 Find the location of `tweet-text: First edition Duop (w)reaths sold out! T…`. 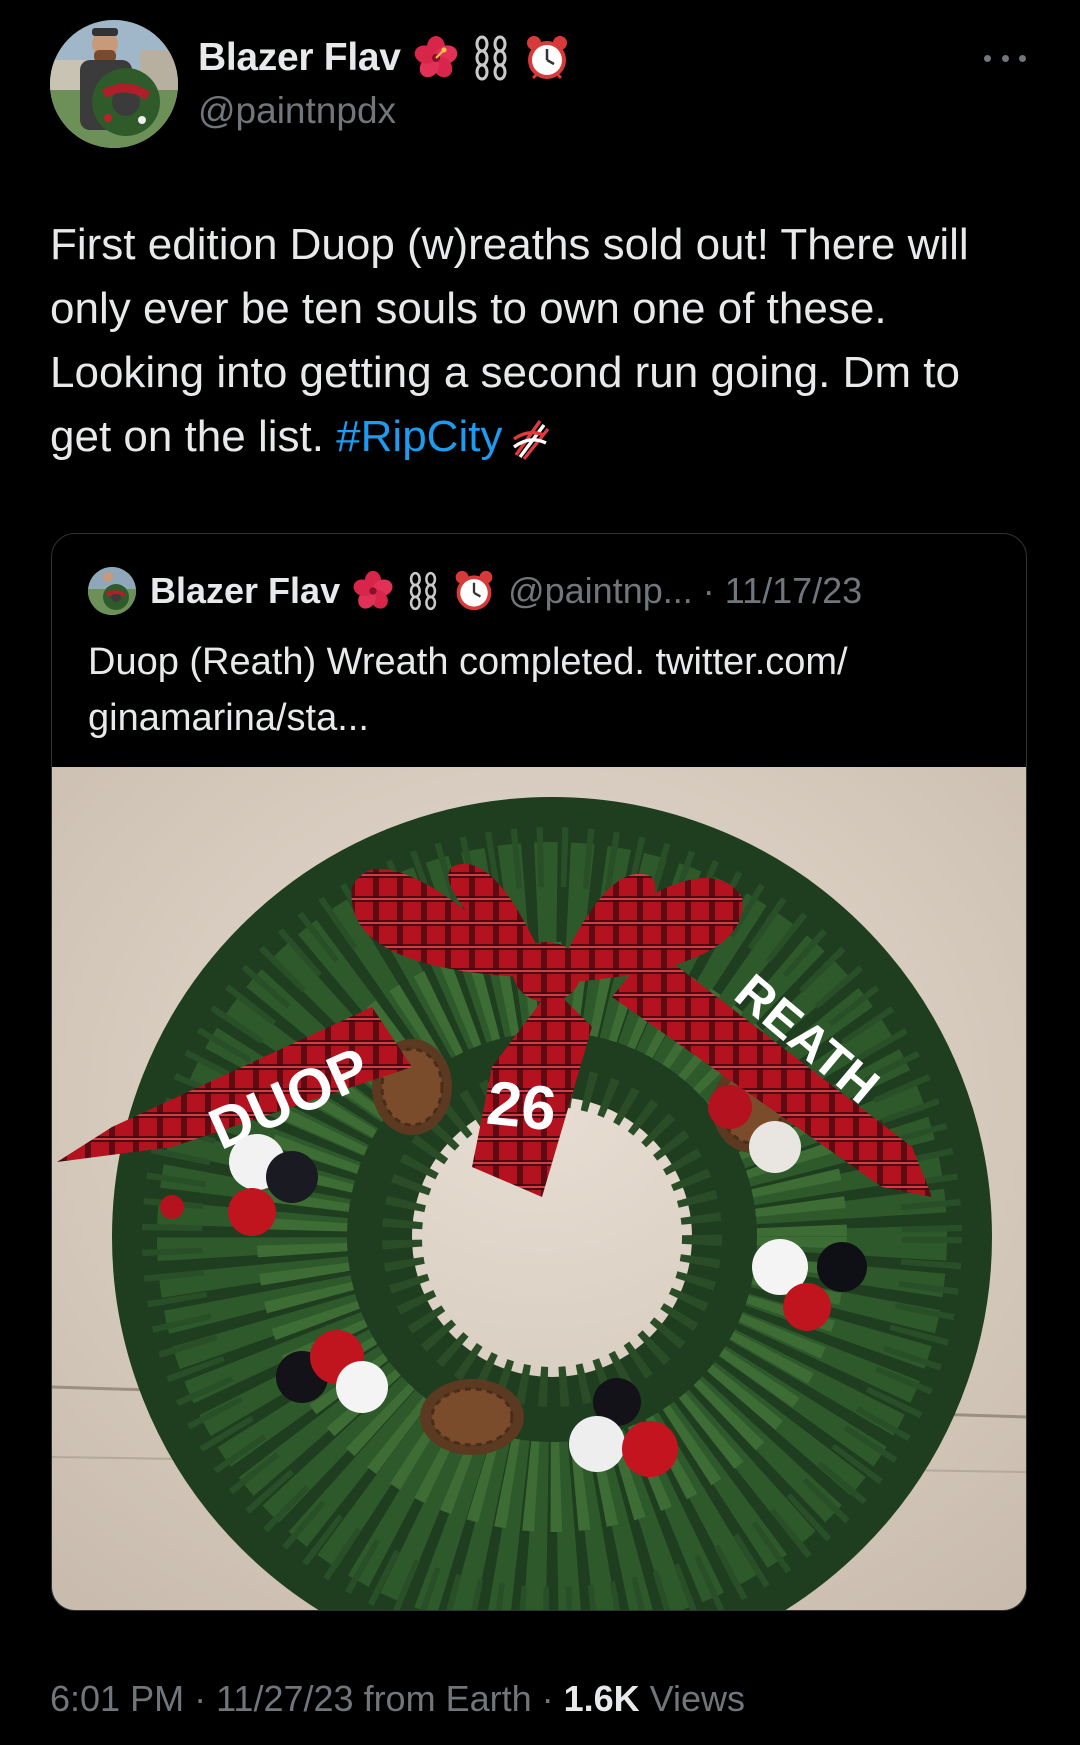

tweet-text: First edition Duop (w)reaths sold out! T… is located at coordinates (530, 346).